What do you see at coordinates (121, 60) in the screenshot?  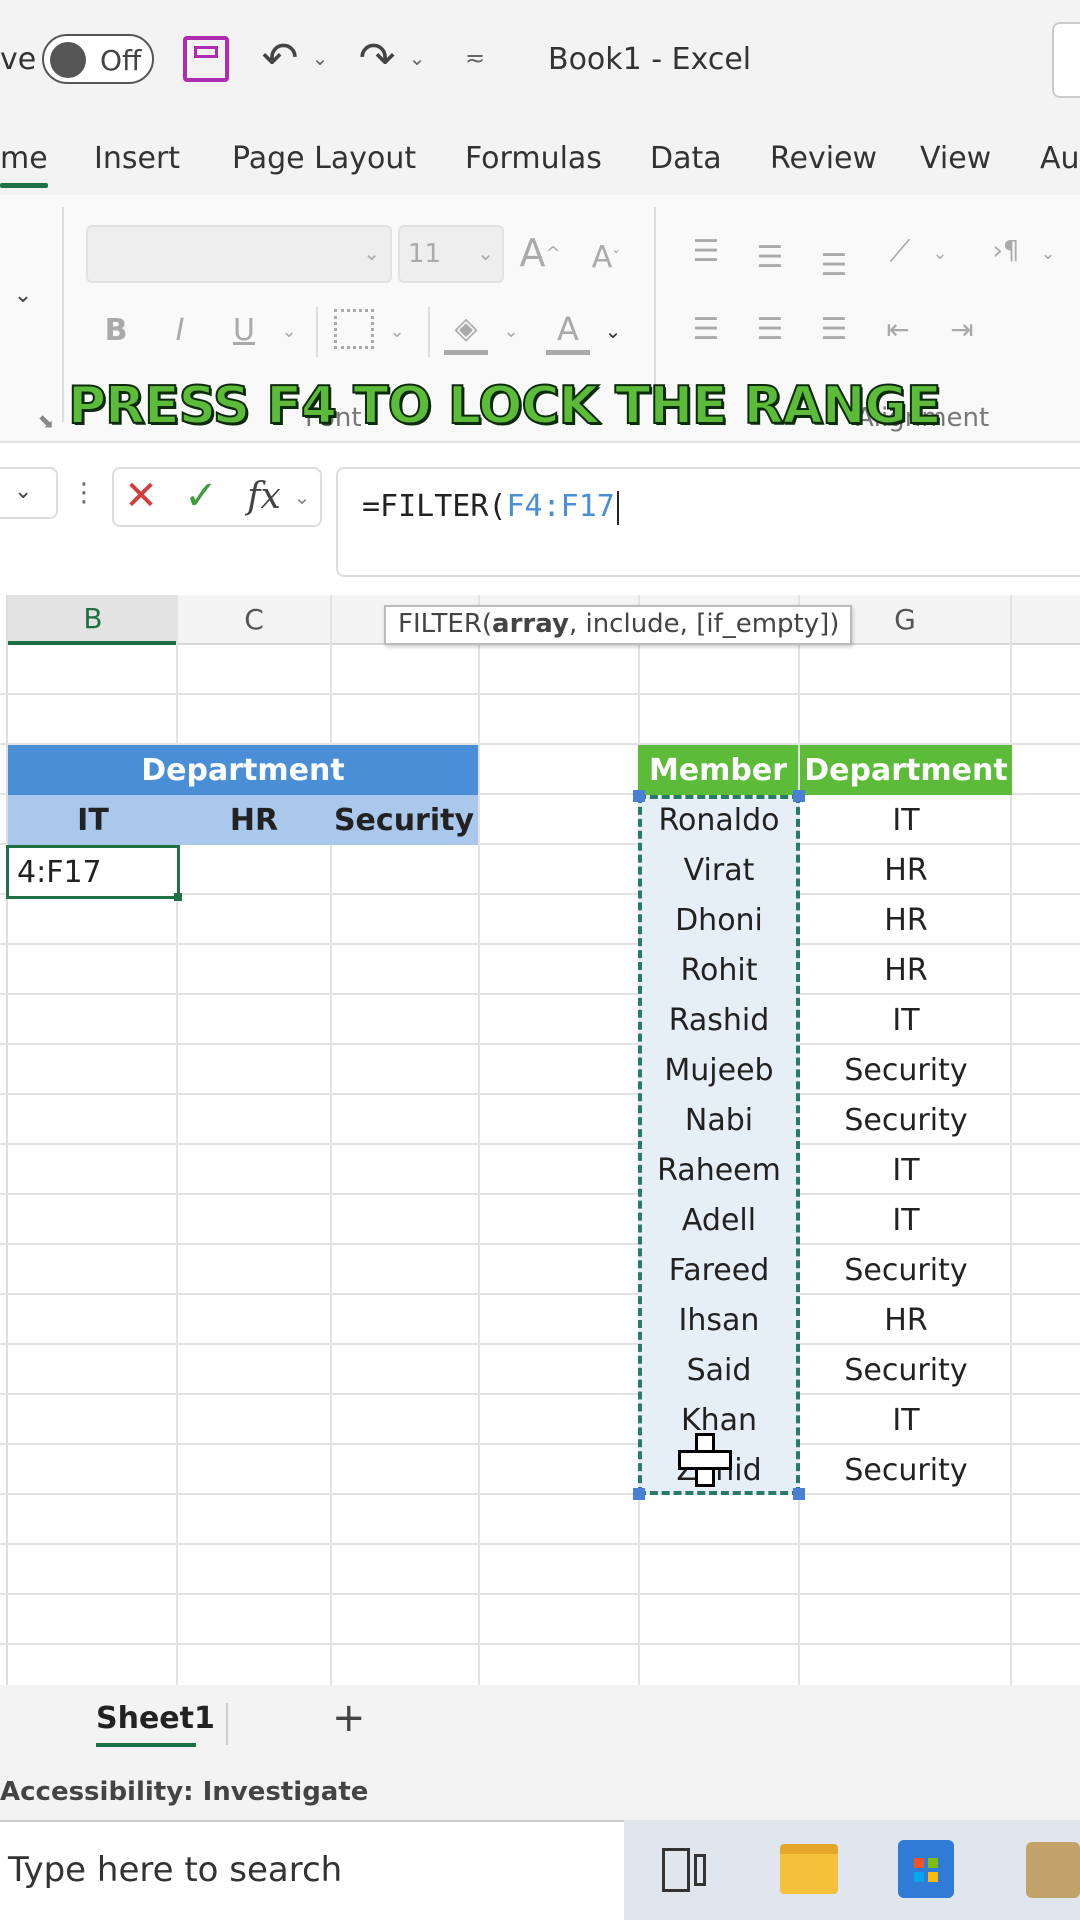 I see `toggle-label: Off` at bounding box center [121, 60].